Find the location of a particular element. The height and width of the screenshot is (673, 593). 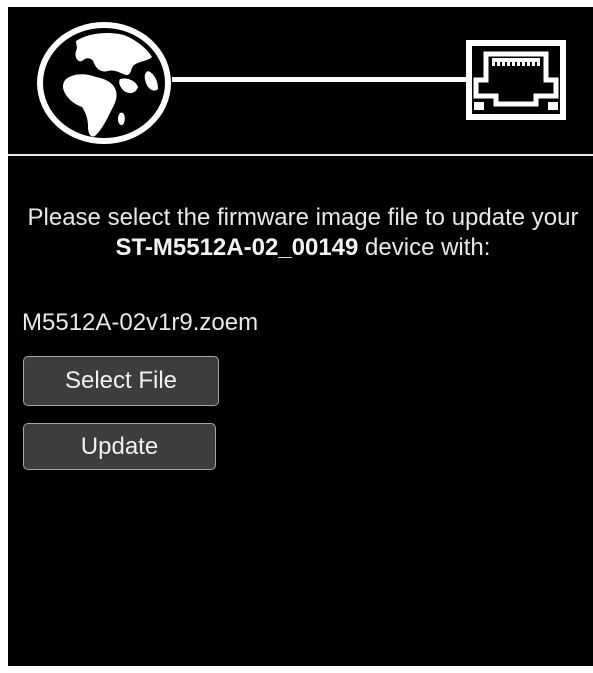

firmware-filename: M5512A-02v1r9.zoem is located at coordinates (140, 322).